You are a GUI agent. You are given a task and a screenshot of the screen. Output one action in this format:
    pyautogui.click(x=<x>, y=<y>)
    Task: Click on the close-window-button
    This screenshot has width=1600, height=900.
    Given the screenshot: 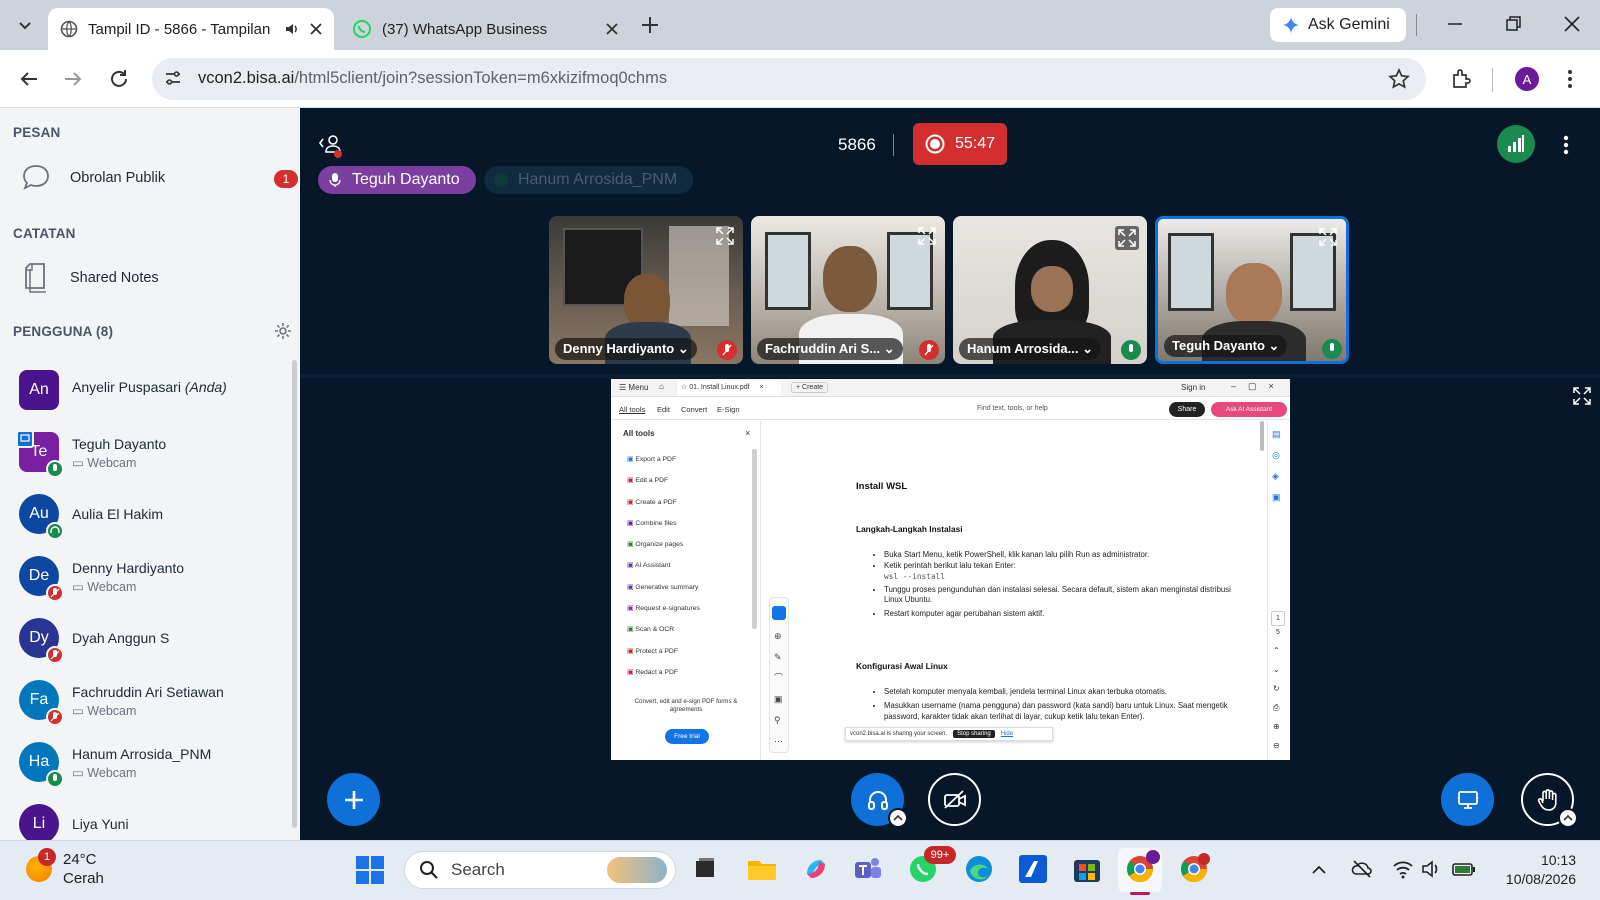 What is the action you would take?
    pyautogui.click(x=1572, y=24)
    